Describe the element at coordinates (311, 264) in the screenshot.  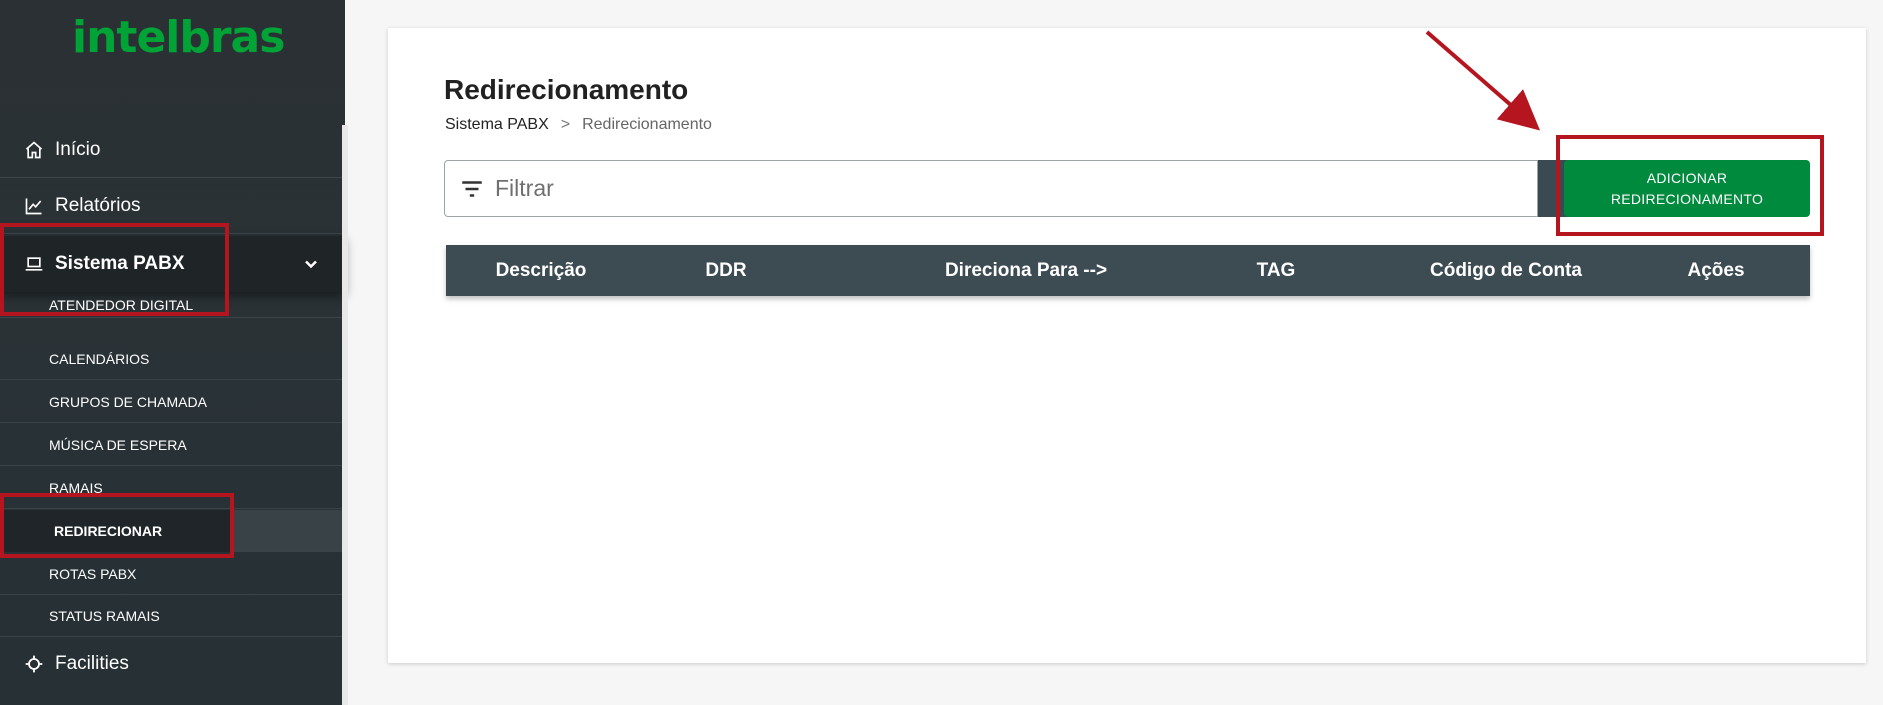
I see `chevron-down-icon` at that location.